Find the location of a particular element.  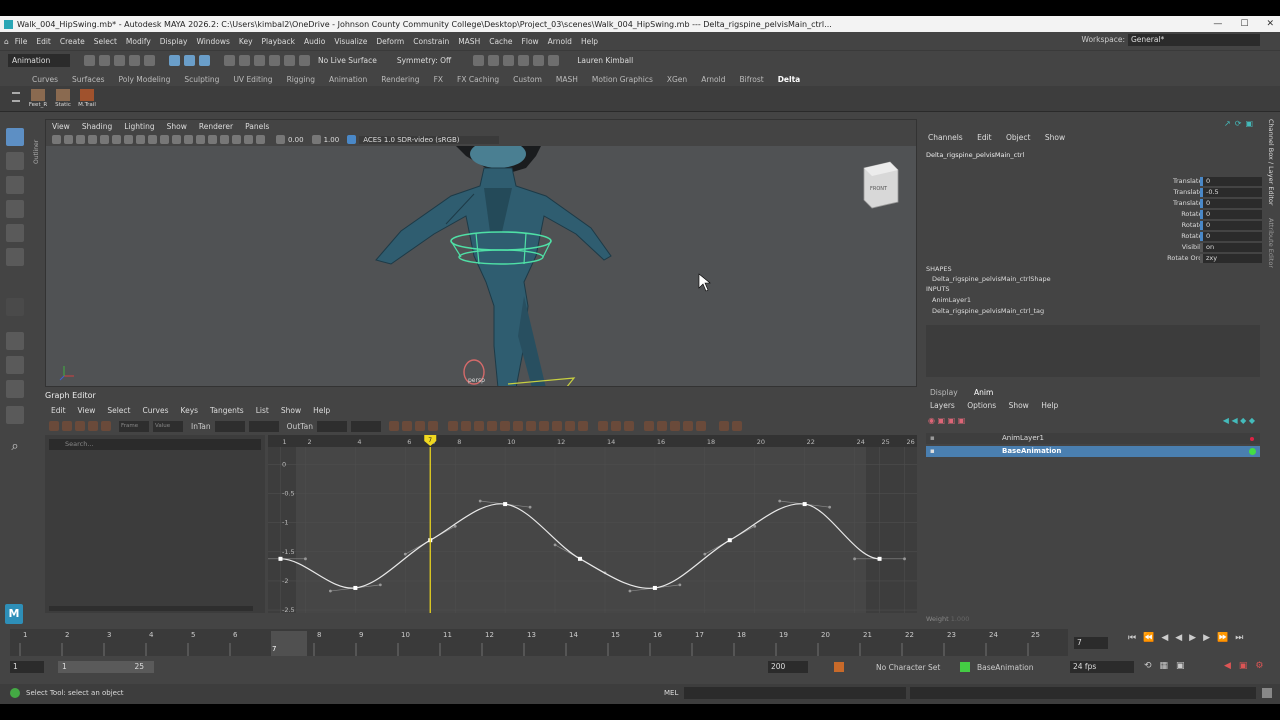

snap-view-icon is located at coordinates (274, 60).